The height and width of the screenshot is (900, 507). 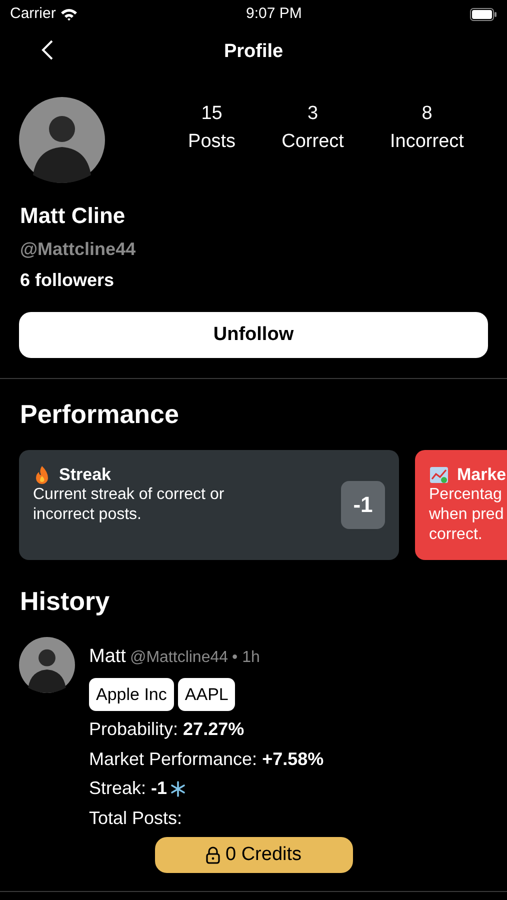 I want to click on wifi-icon, so click(x=69, y=14).